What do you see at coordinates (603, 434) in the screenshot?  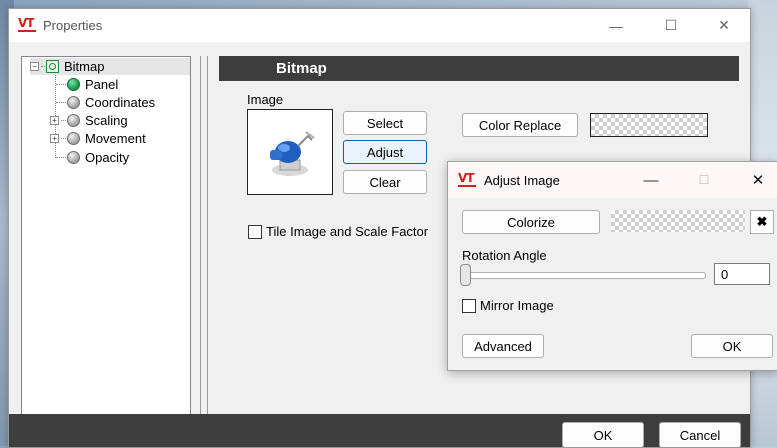 I see `ok-button: OK` at bounding box center [603, 434].